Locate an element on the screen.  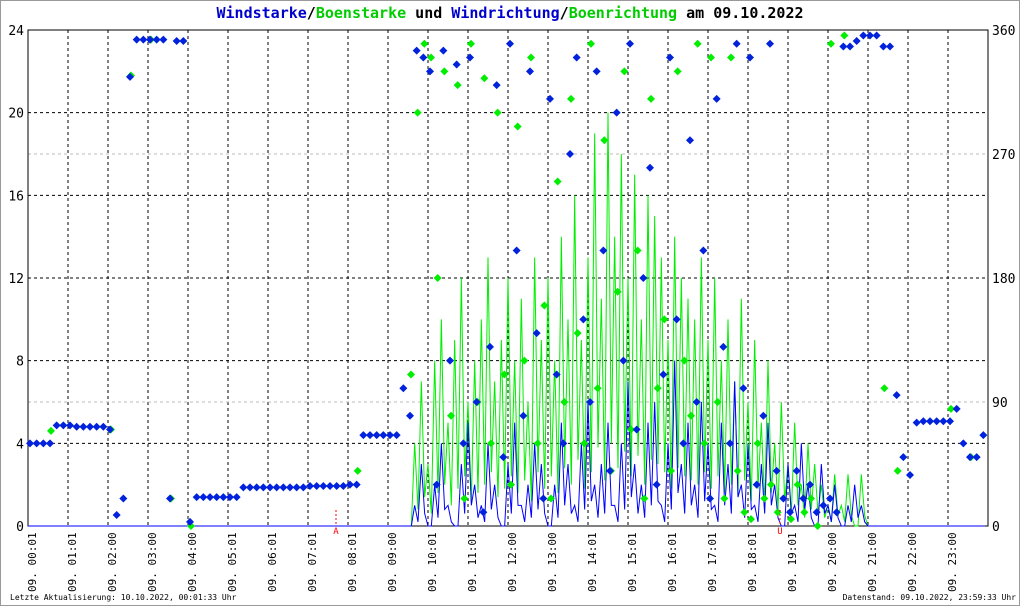
x-tick-label: 09. 18:01 is located at coordinates (752, 562).